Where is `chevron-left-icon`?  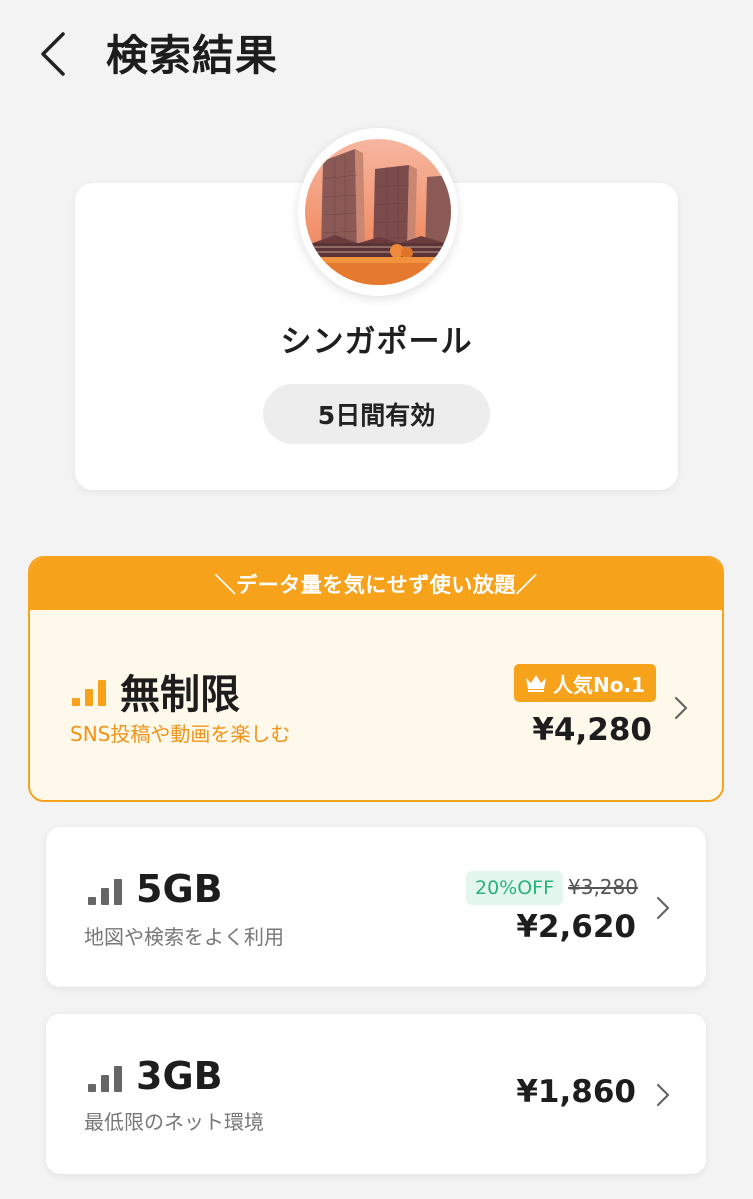
chevron-left-icon is located at coordinates (53, 54).